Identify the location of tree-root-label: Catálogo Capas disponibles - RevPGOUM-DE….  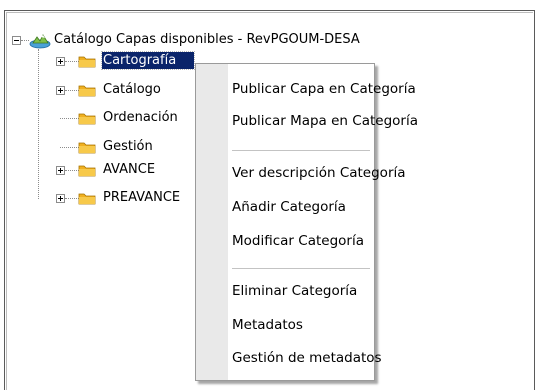
(207, 39).